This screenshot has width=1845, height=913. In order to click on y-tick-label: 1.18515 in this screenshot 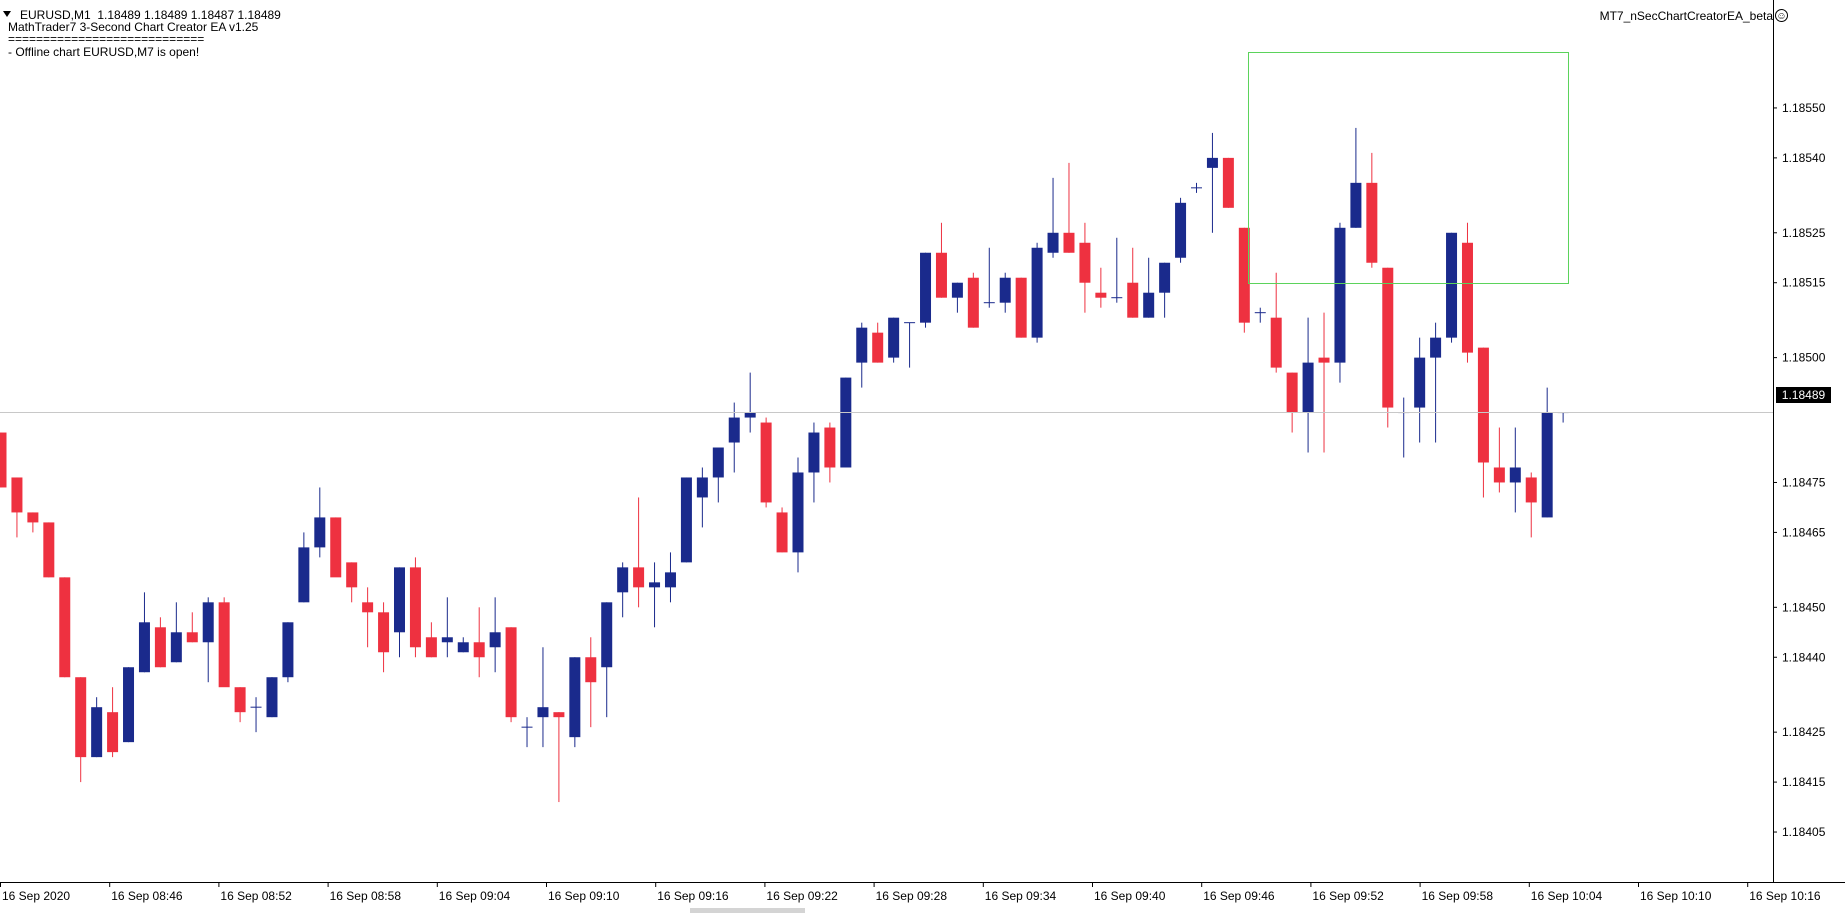, I will do `click(1804, 283)`.